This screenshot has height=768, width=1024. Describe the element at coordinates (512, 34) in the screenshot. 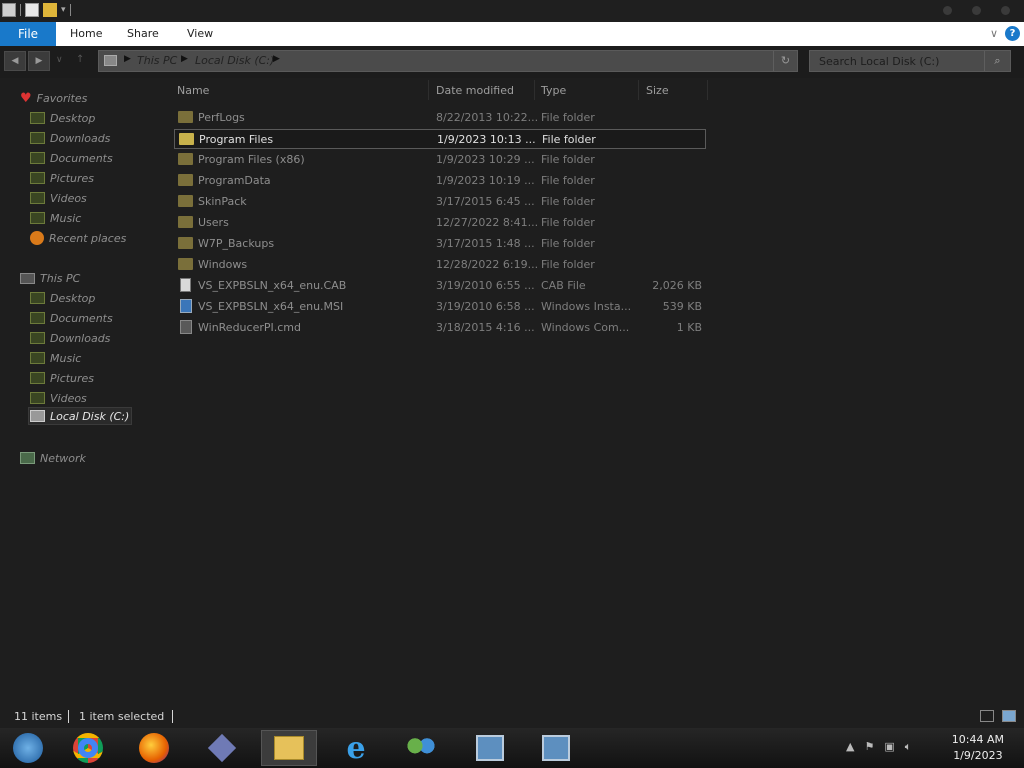

I see `ribbon: File Home Share View ∨ ?` at that location.